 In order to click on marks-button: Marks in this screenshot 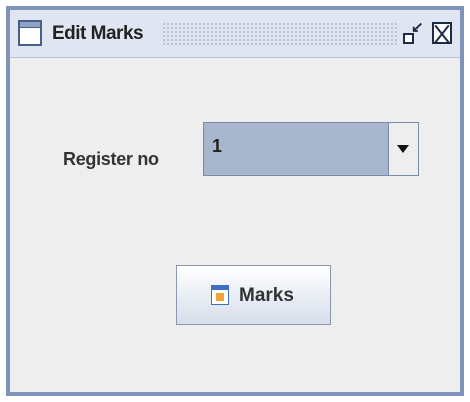, I will do `click(253, 295)`.